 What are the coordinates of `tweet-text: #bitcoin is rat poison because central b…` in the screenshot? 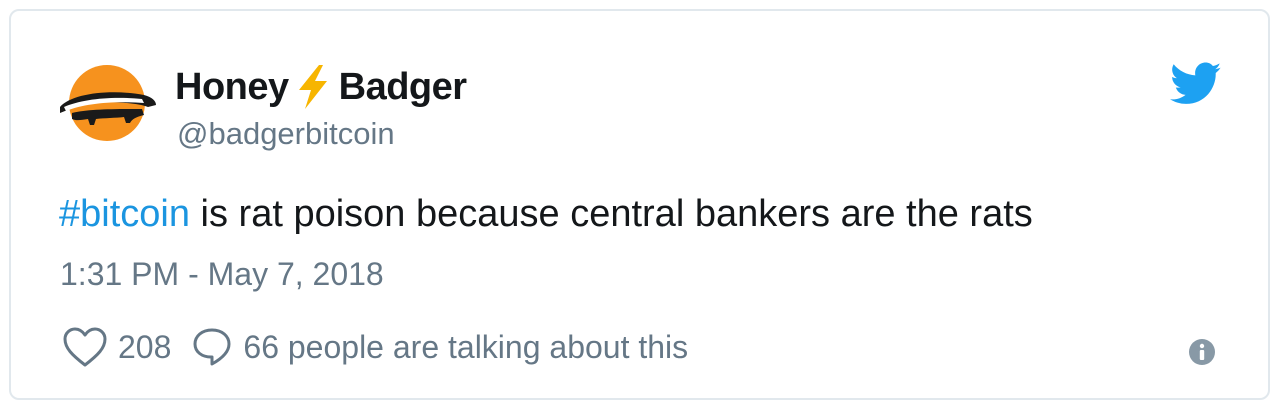 It's located at (546, 214).